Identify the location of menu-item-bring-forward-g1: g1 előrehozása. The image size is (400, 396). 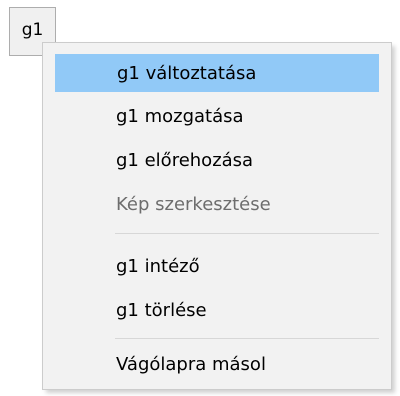
(217, 161).